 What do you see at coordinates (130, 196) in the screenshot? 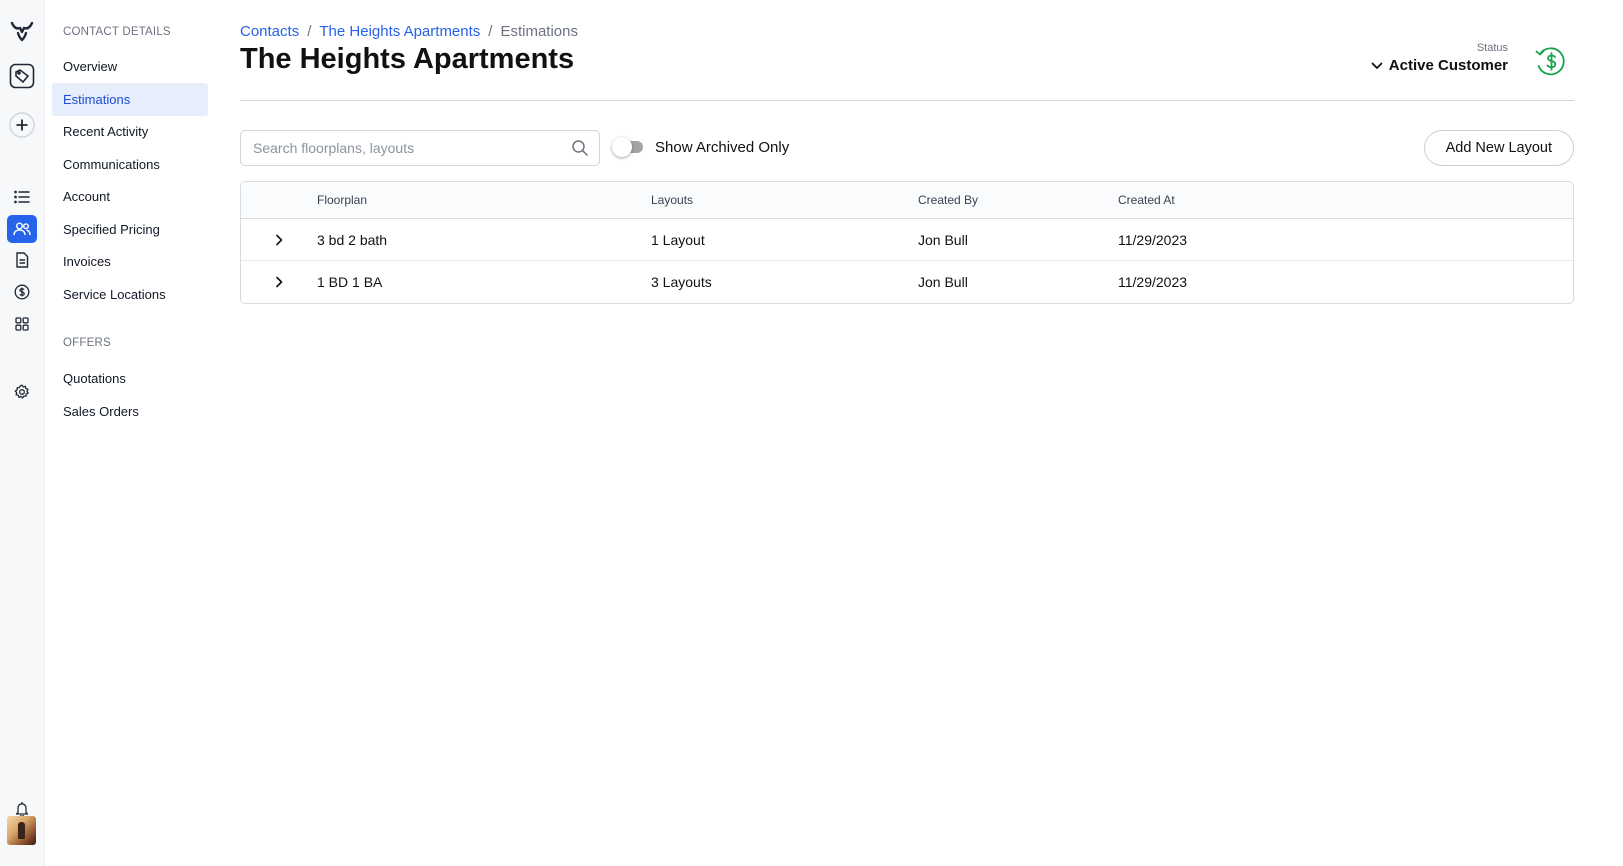
I see `sidebar-item-account: Account` at bounding box center [130, 196].